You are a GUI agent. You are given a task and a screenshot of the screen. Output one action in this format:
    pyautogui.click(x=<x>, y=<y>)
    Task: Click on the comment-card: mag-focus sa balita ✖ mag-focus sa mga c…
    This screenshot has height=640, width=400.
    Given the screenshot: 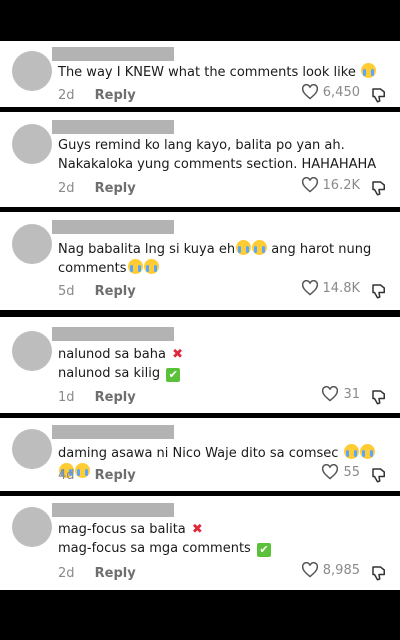 What is the action you would take?
    pyautogui.click(x=200, y=543)
    